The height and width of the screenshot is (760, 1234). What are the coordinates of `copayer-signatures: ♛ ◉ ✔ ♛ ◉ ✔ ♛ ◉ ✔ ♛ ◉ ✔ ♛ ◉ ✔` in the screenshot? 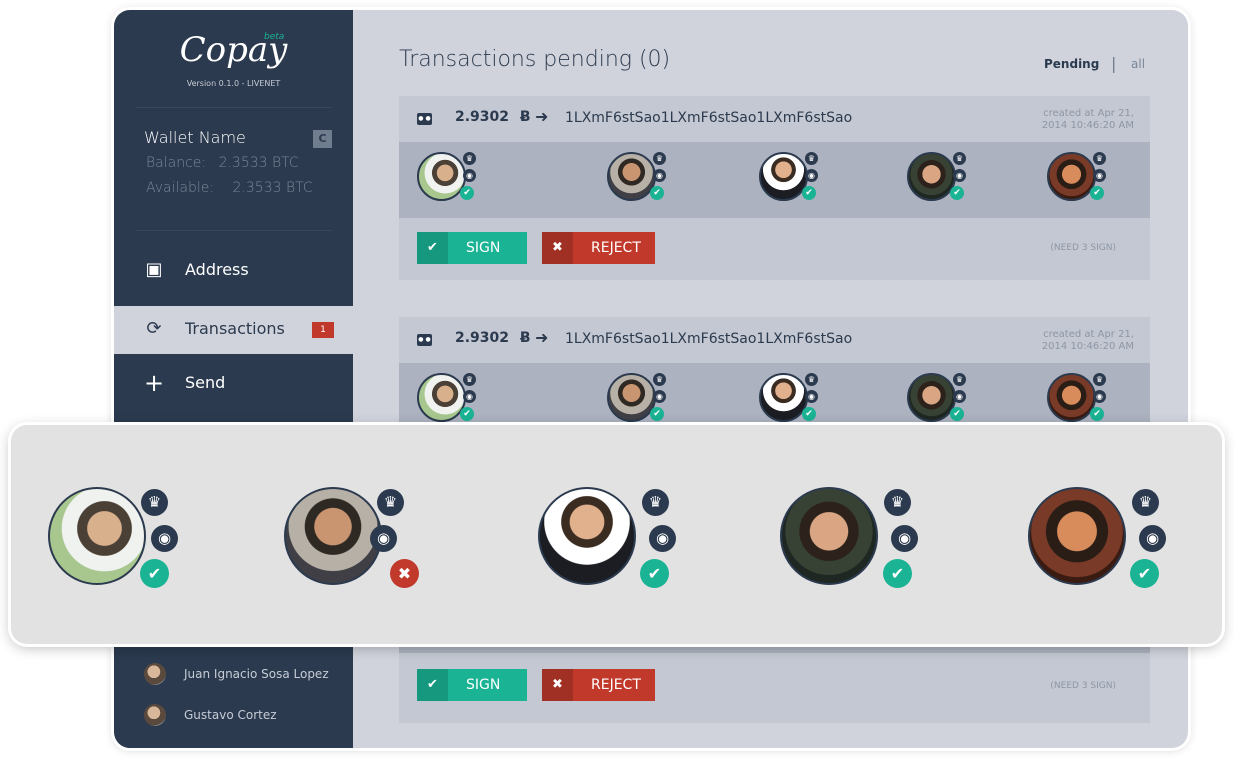 It's located at (774, 180).